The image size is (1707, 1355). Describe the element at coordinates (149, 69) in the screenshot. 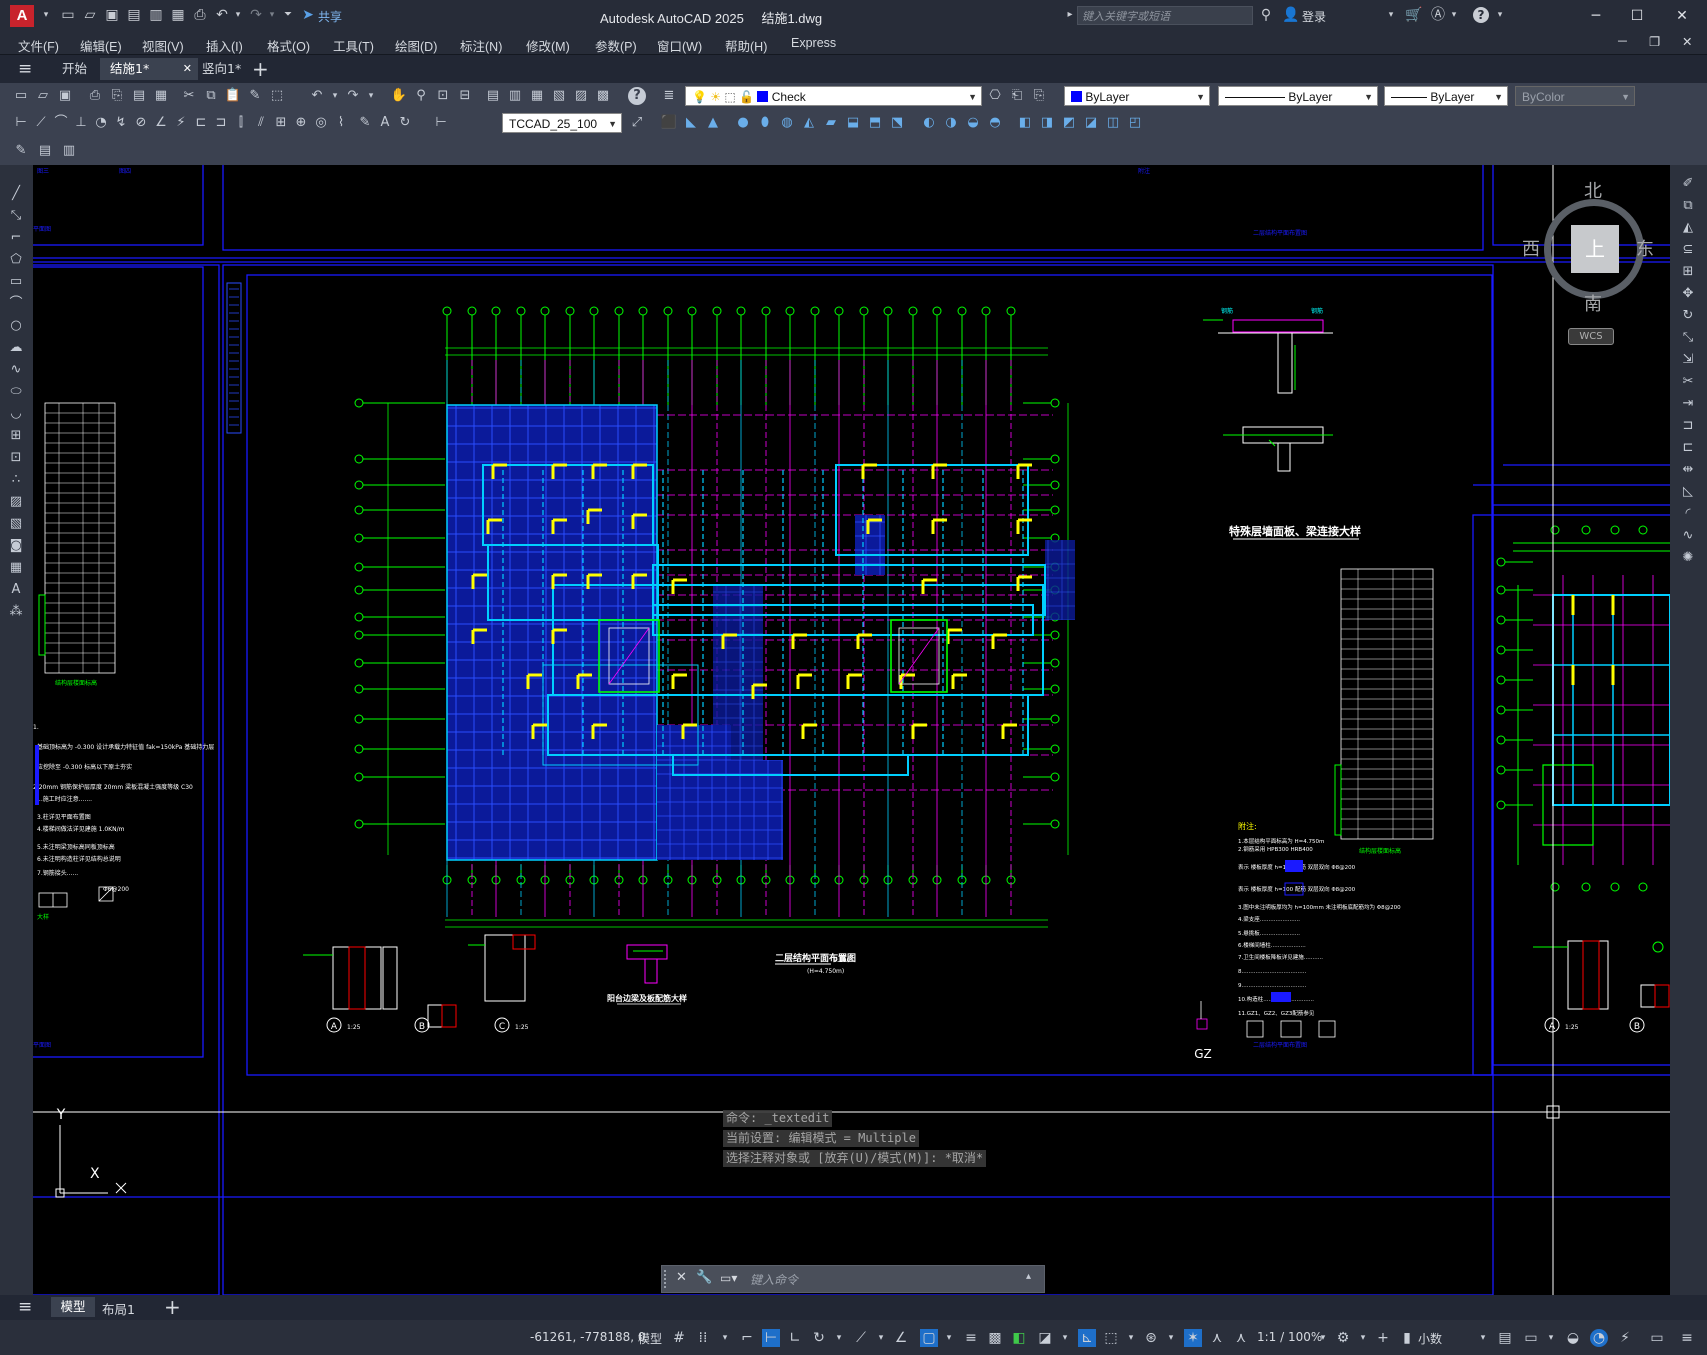

I see `tab-drawing-active: 结施1* ✕` at that location.